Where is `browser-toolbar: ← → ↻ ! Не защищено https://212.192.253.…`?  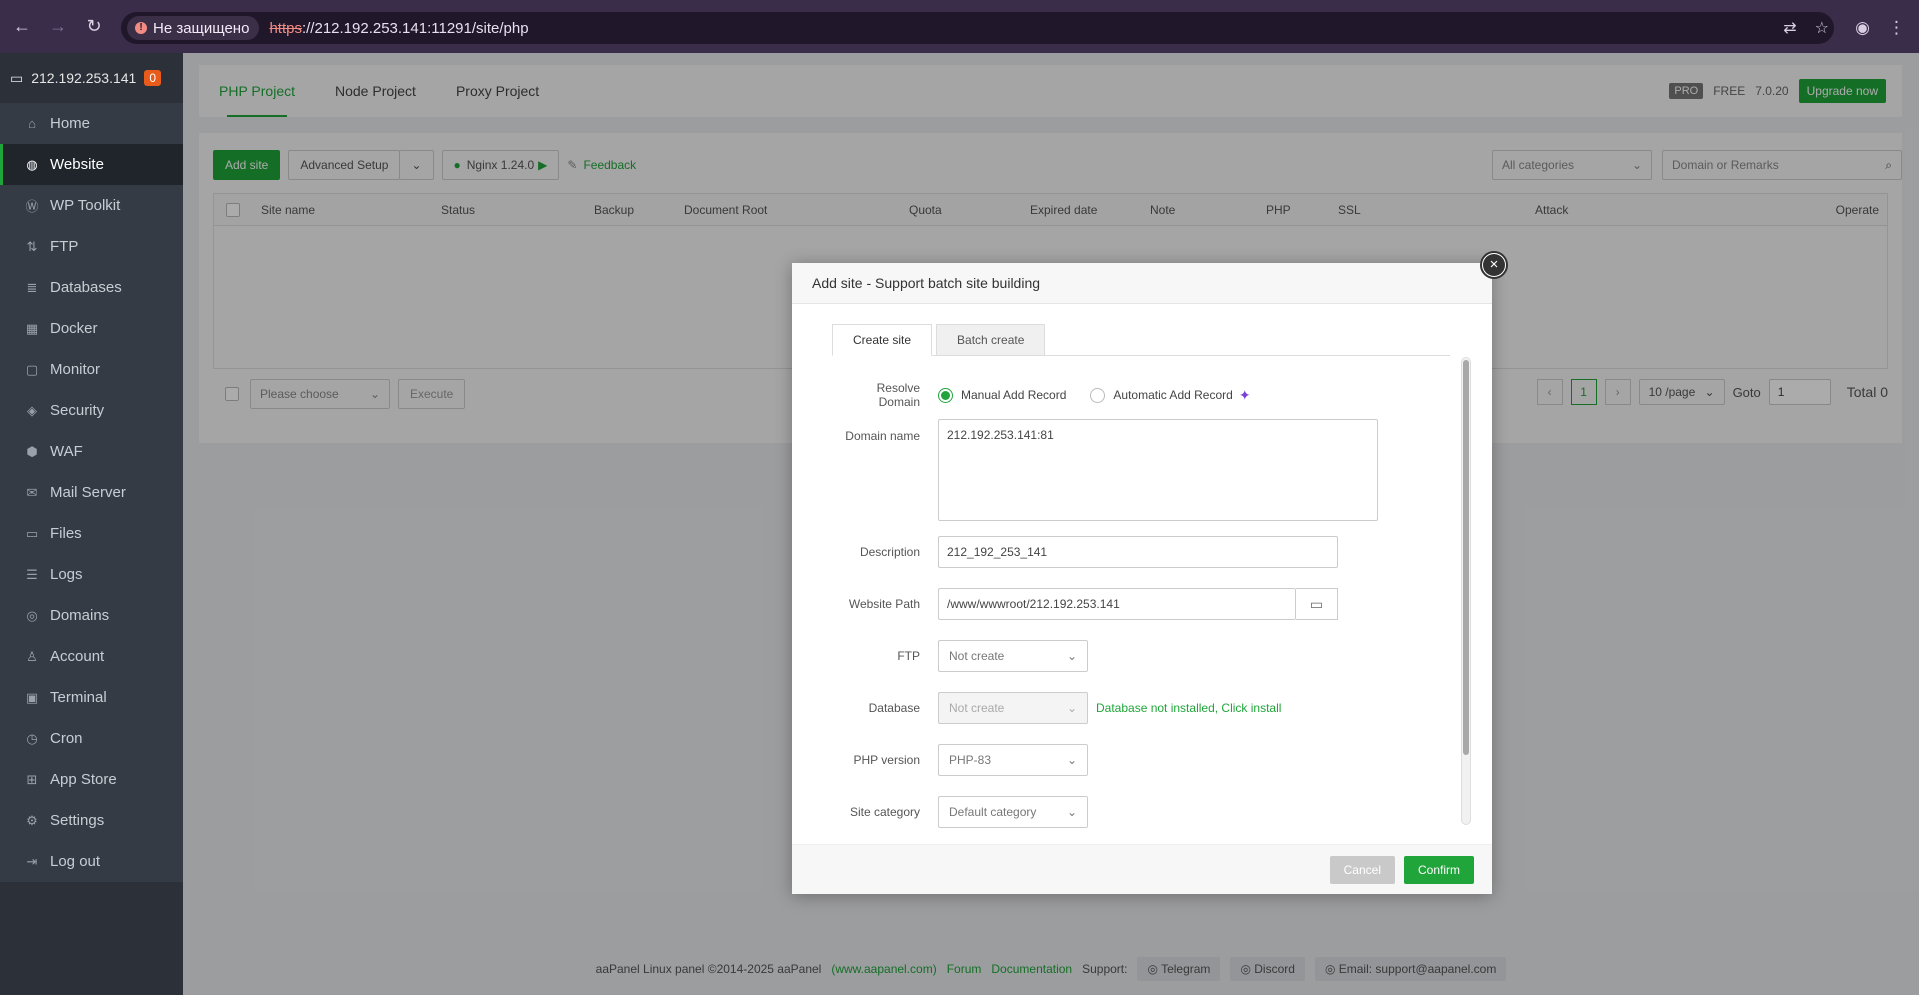 browser-toolbar: ← → ↻ ! Не защищено https://212.192.253.… is located at coordinates (959, 26).